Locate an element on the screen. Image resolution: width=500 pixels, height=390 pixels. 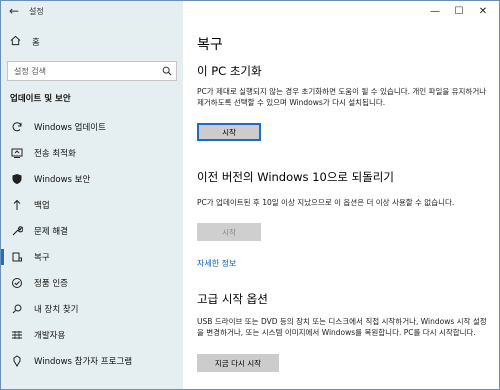
rollback-heading: 이전 버전의 Windows 10으로 되돌리기 is located at coordinates (295, 177).